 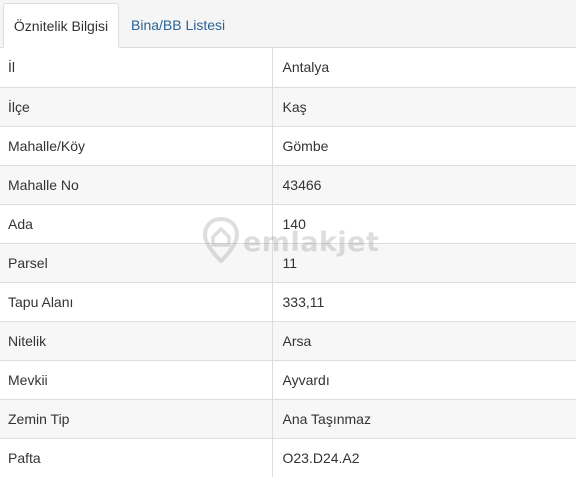 I want to click on table-row: Tapu Alanı 333,11, so click(x=288, y=302).